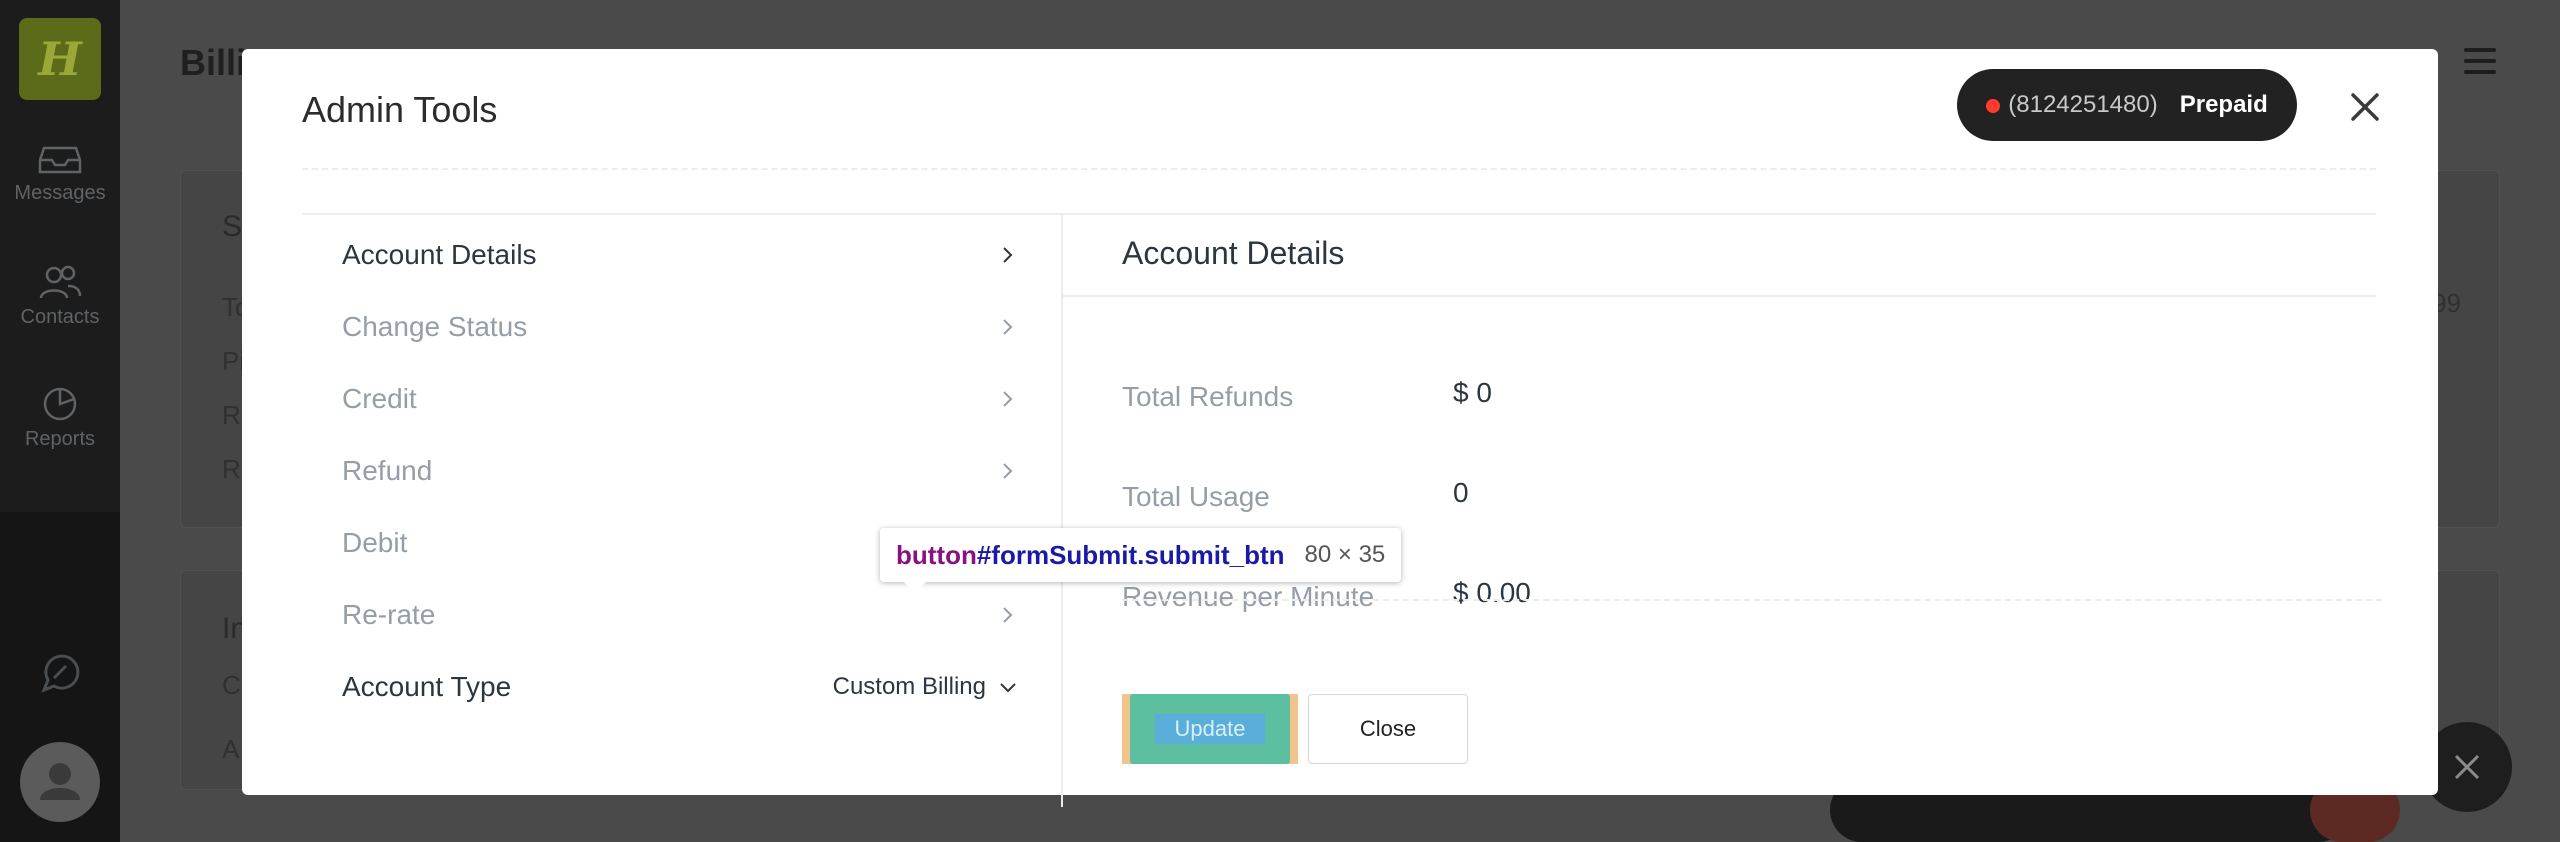  What do you see at coordinates (909, 686) in the screenshot?
I see `account-type-value: Custom Billing` at bounding box center [909, 686].